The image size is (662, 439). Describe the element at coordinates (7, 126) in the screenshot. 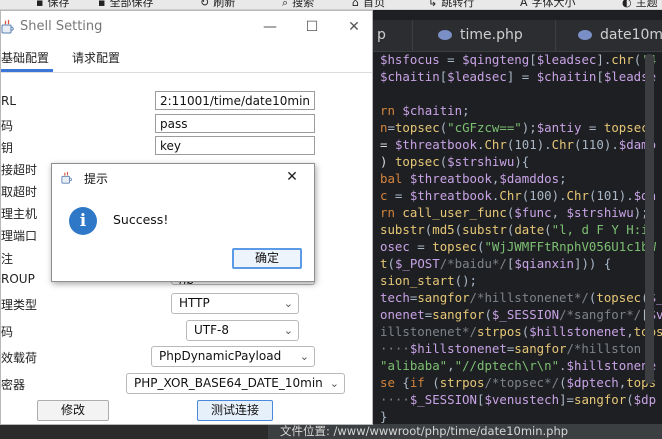

I see `password-label: 码` at that location.